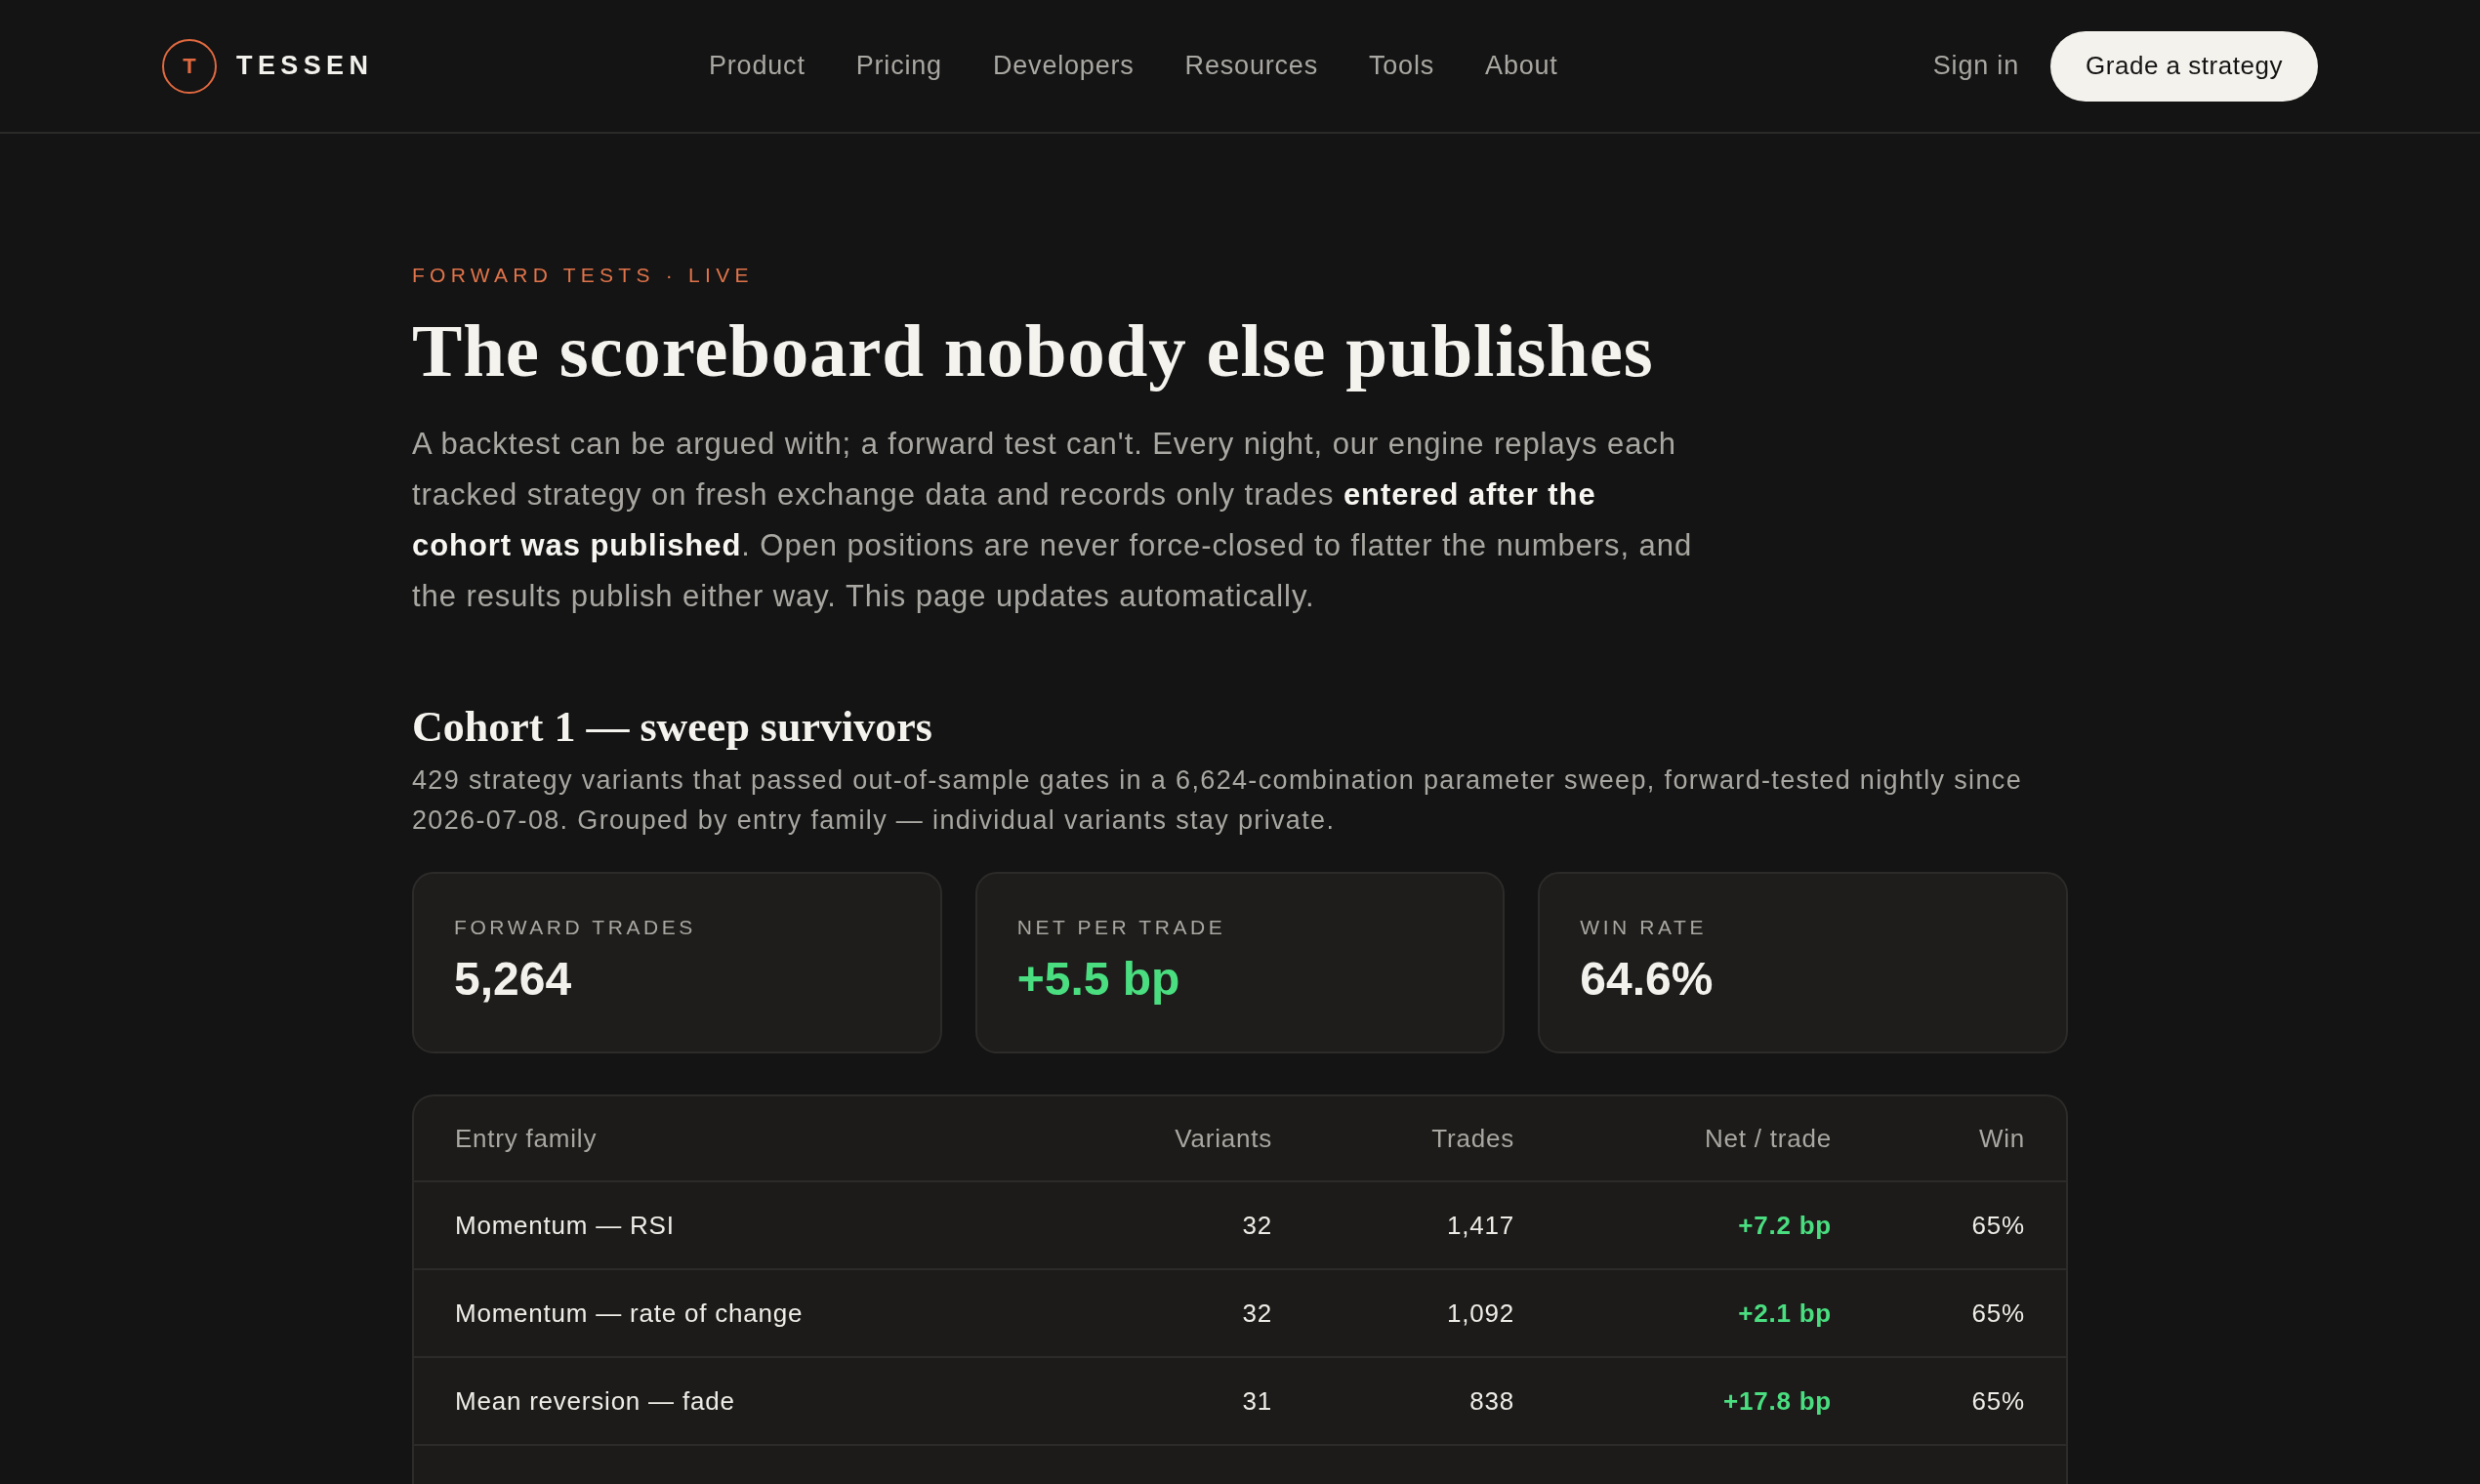 The image size is (2480, 1484). What do you see at coordinates (190, 66) in the screenshot?
I see `logo-mark: T` at bounding box center [190, 66].